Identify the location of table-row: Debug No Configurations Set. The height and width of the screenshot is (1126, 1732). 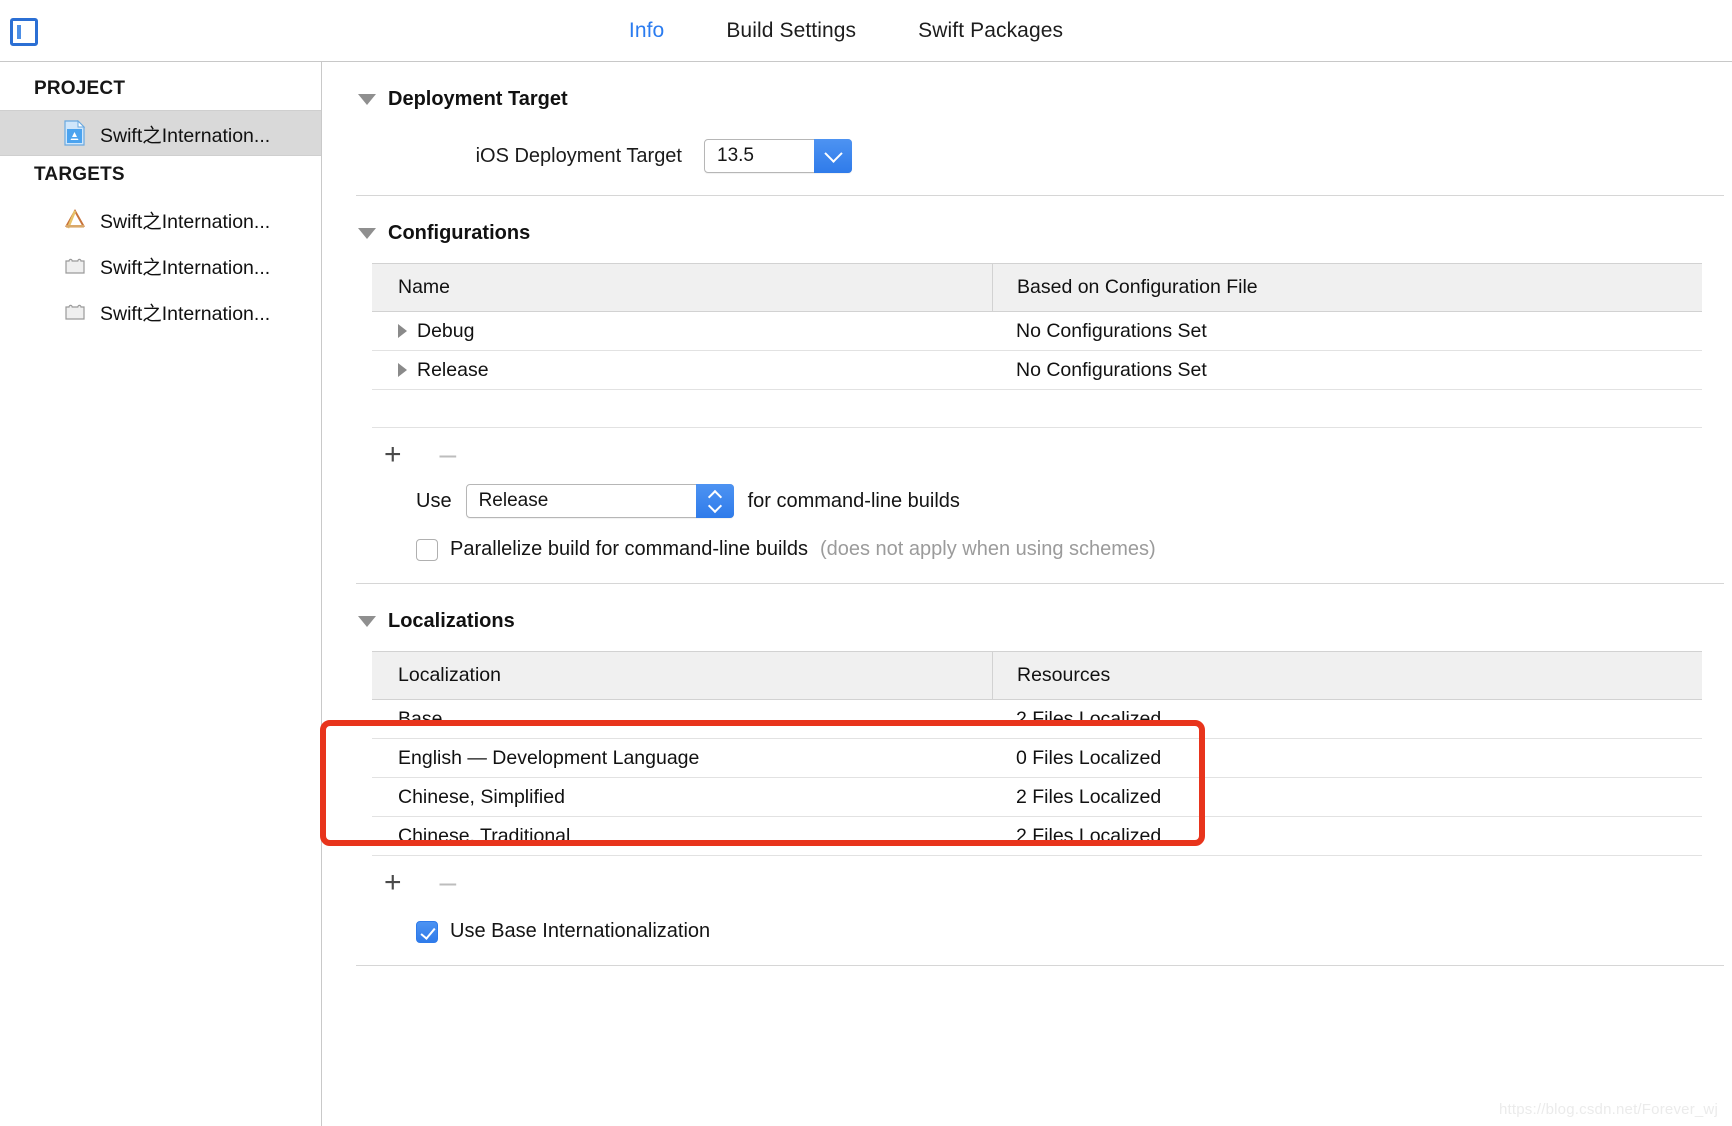
(1037, 331).